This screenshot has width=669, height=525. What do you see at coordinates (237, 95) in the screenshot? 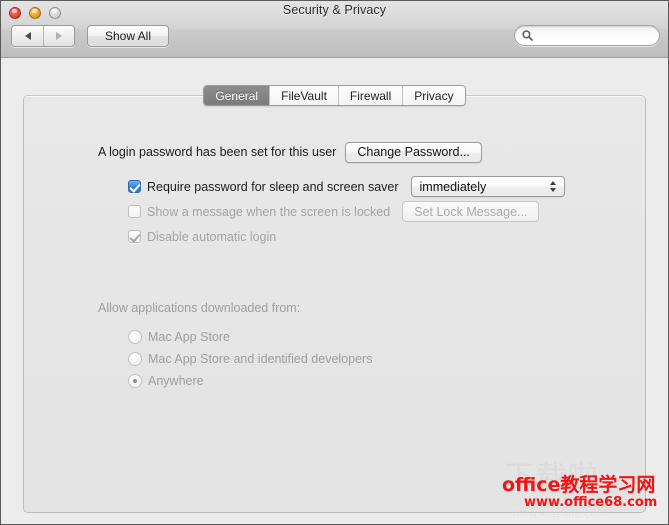
I see `tab-general: General` at bounding box center [237, 95].